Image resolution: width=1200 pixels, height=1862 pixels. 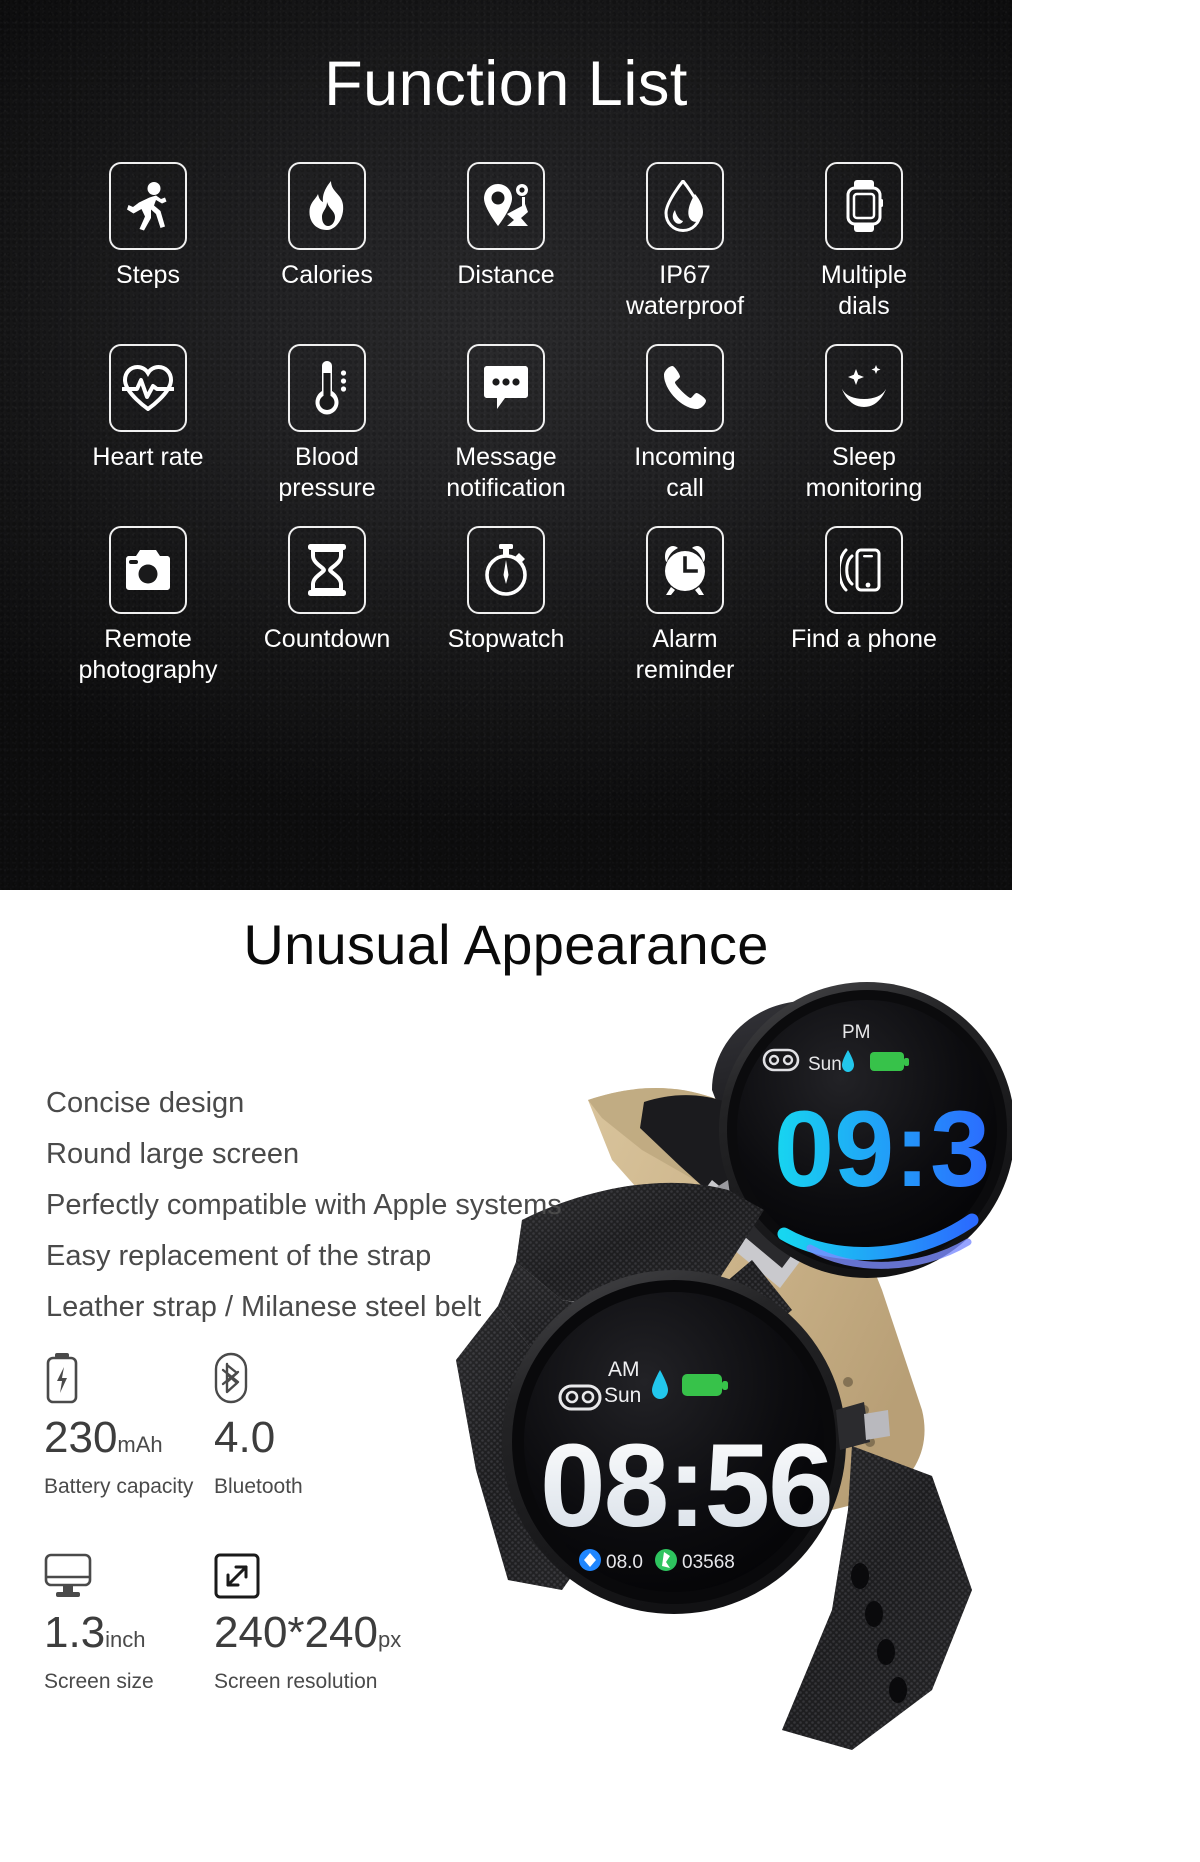 I want to click on feature-label: Distance, so click(x=506, y=275).